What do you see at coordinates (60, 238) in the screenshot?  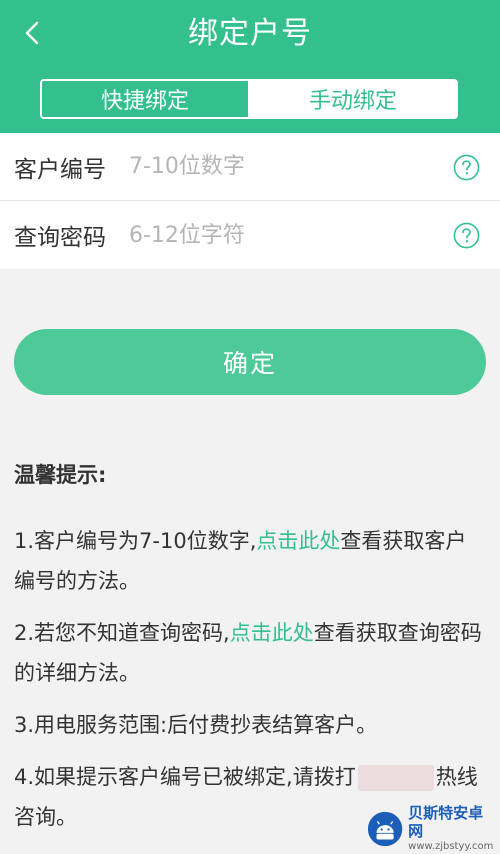 I see `query-password-label: 查询密码` at bounding box center [60, 238].